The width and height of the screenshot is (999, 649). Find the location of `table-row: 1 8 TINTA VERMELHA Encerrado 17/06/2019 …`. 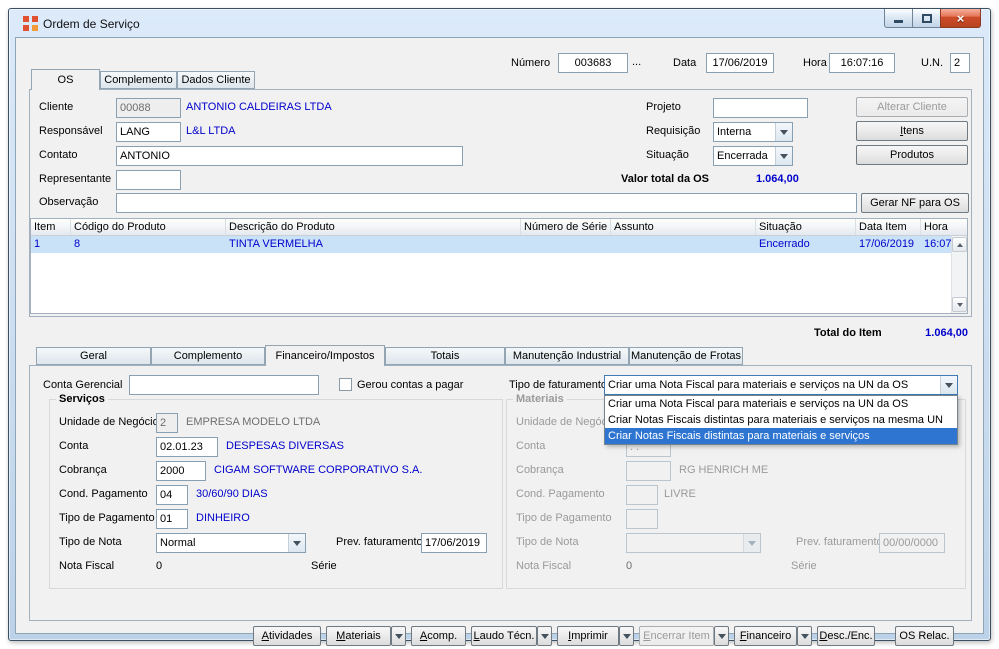

table-row: 1 8 TINTA VERMELHA Encerrado 17/06/2019 … is located at coordinates (499, 244).